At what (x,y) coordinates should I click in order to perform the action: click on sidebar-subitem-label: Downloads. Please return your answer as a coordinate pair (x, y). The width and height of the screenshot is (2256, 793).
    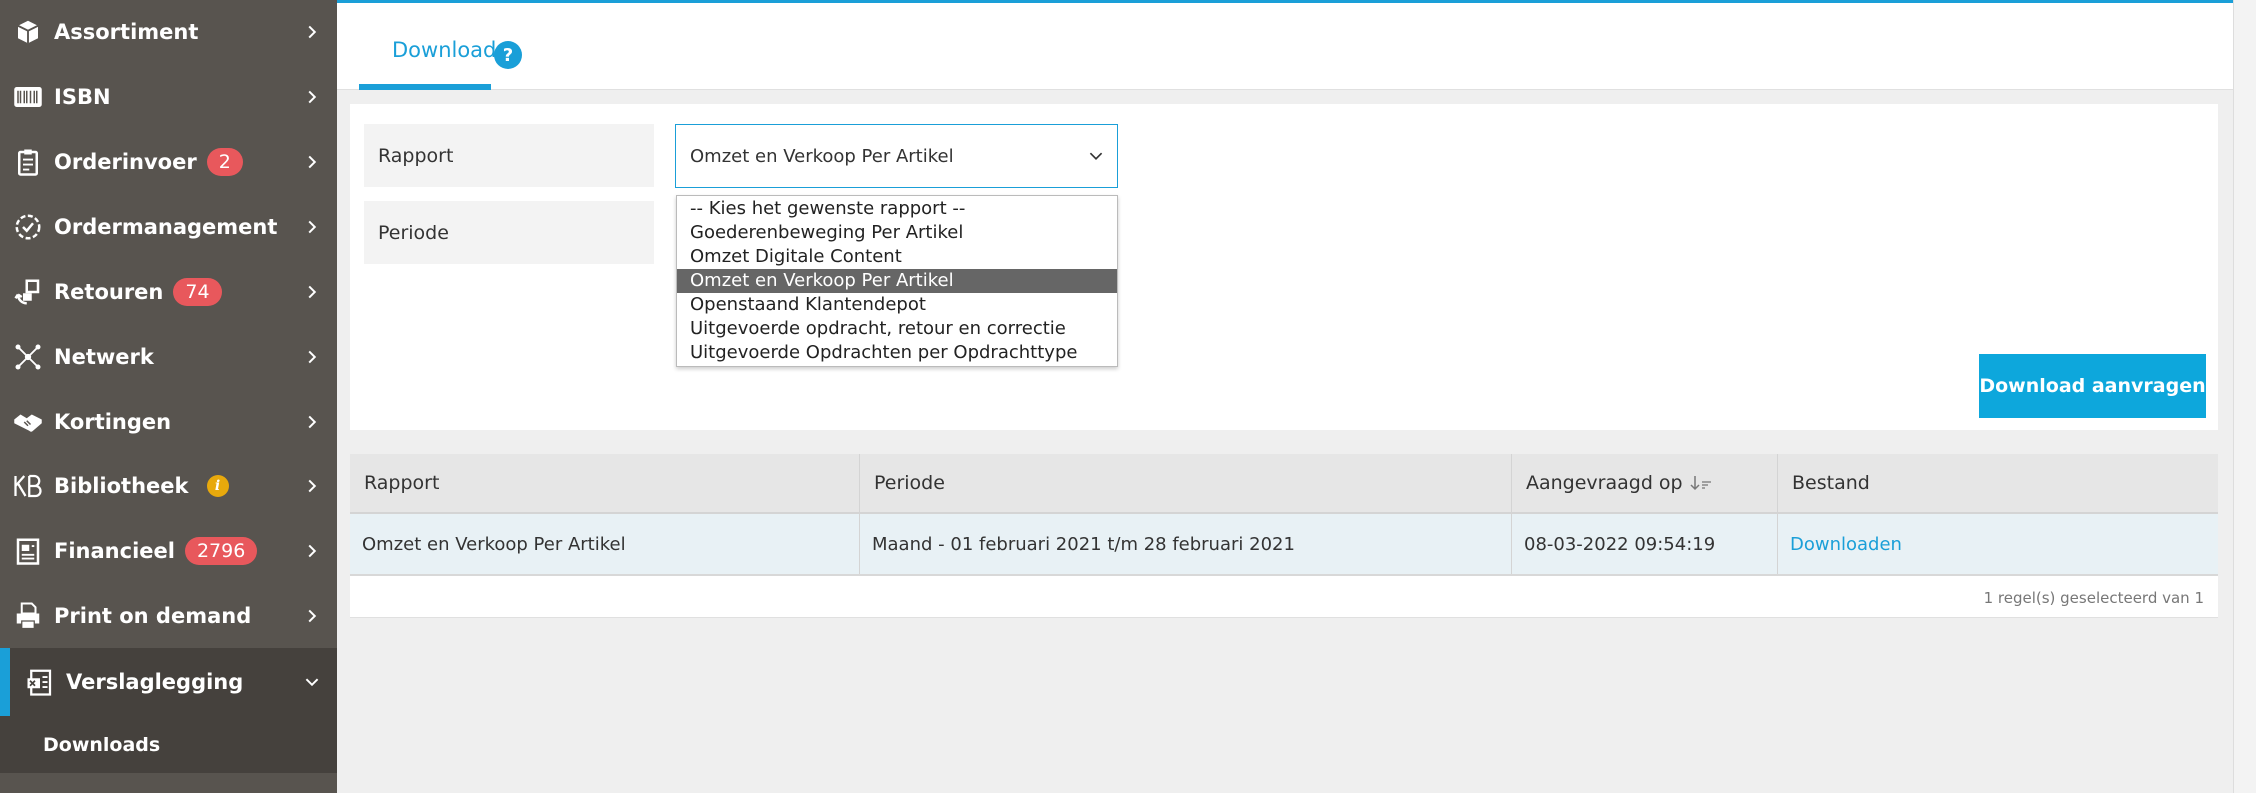
    Looking at the image, I should click on (102, 744).